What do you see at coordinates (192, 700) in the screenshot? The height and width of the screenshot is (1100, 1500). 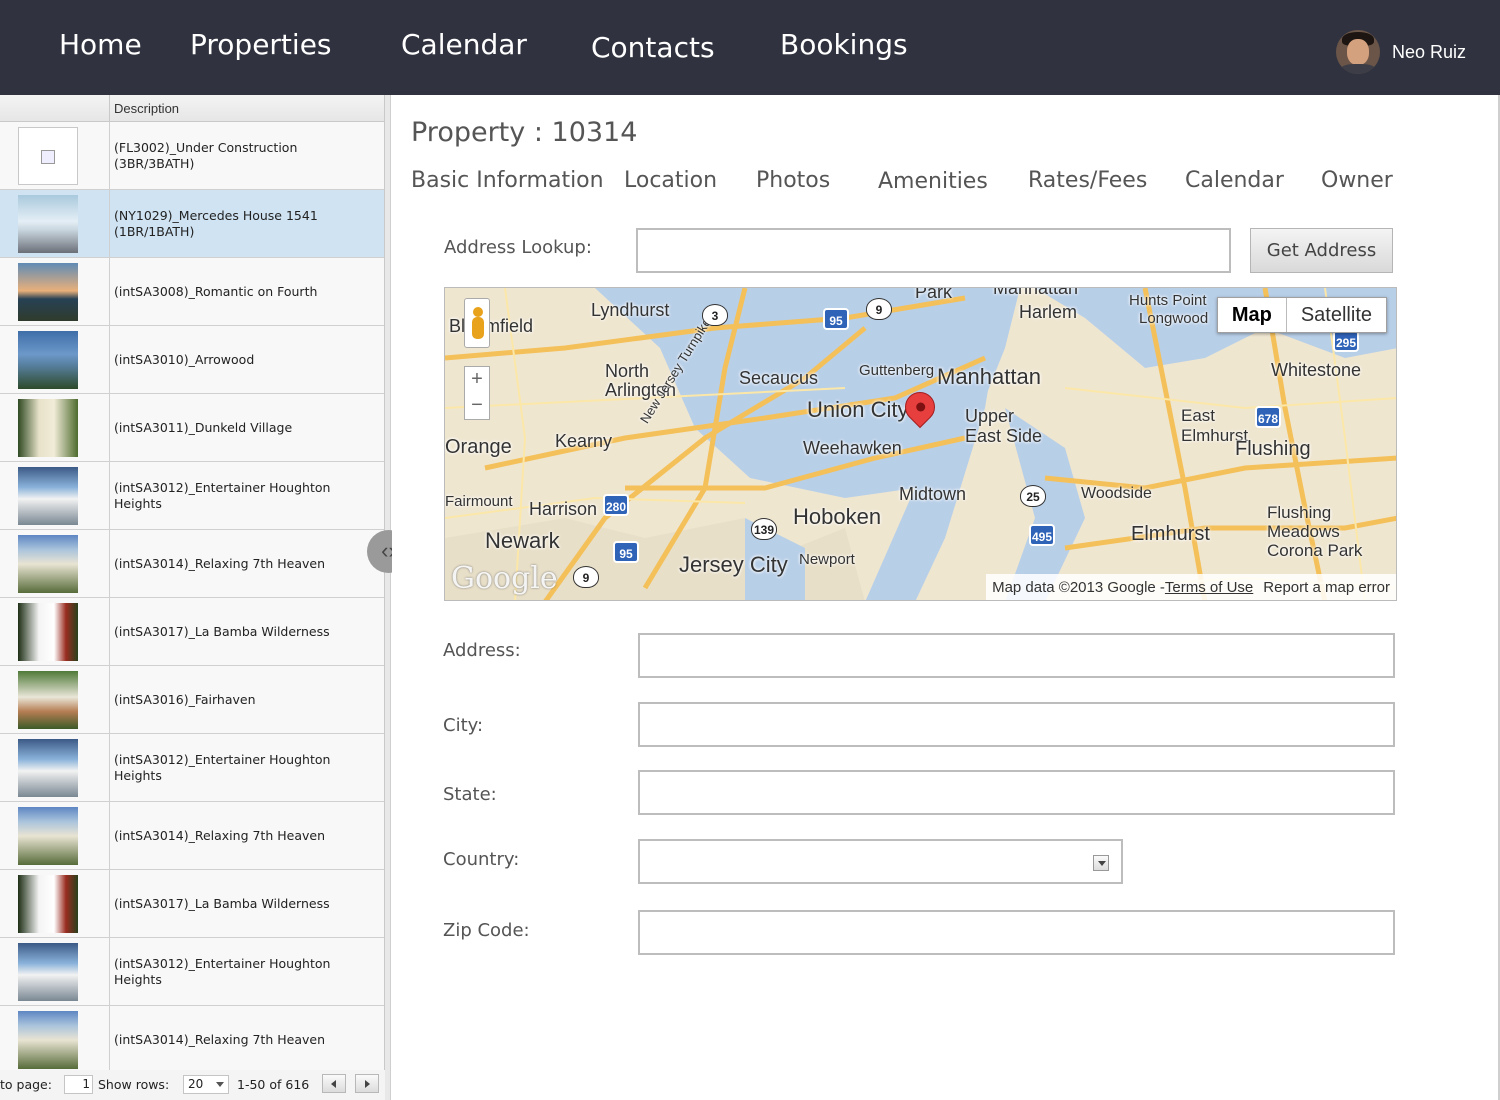 I see `list-item: (intSA3016)_Fairhaven` at bounding box center [192, 700].